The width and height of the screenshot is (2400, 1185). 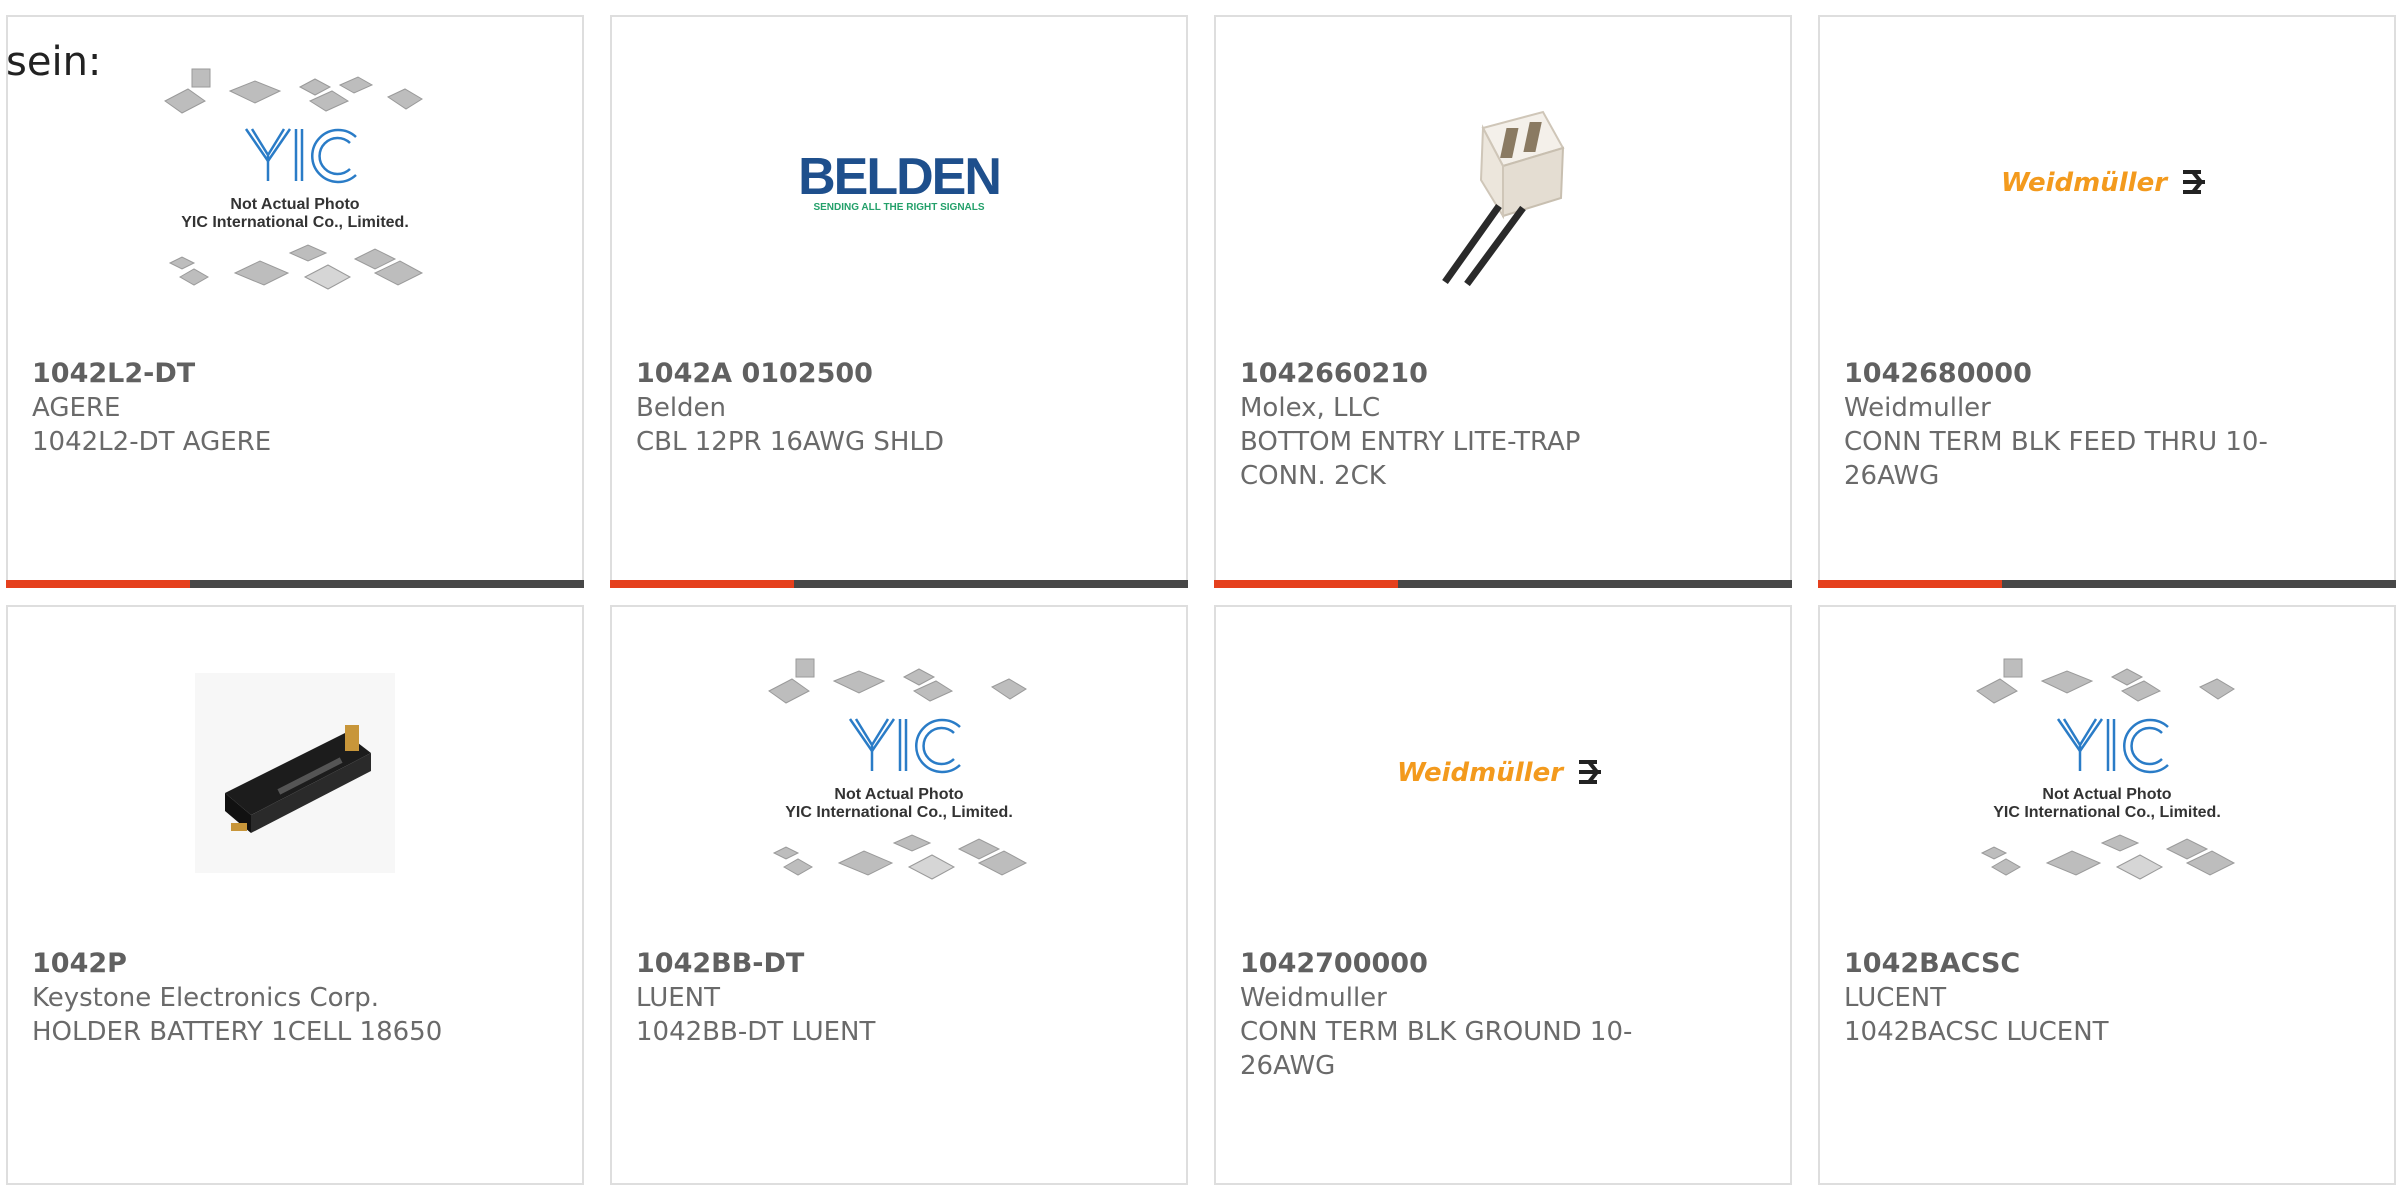 What do you see at coordinates (1932, 963) in the screenshot?
I see `part-number: 1042BACSC` at bounding box center [1932, 963].